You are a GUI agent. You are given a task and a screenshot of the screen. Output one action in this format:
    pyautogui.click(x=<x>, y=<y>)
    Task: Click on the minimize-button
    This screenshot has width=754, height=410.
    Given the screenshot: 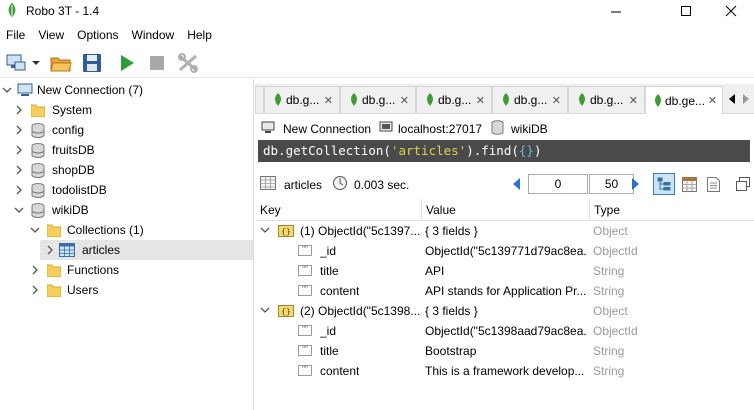 What is the action you would take?
    pyautogui.click(x=616, y=11)
    